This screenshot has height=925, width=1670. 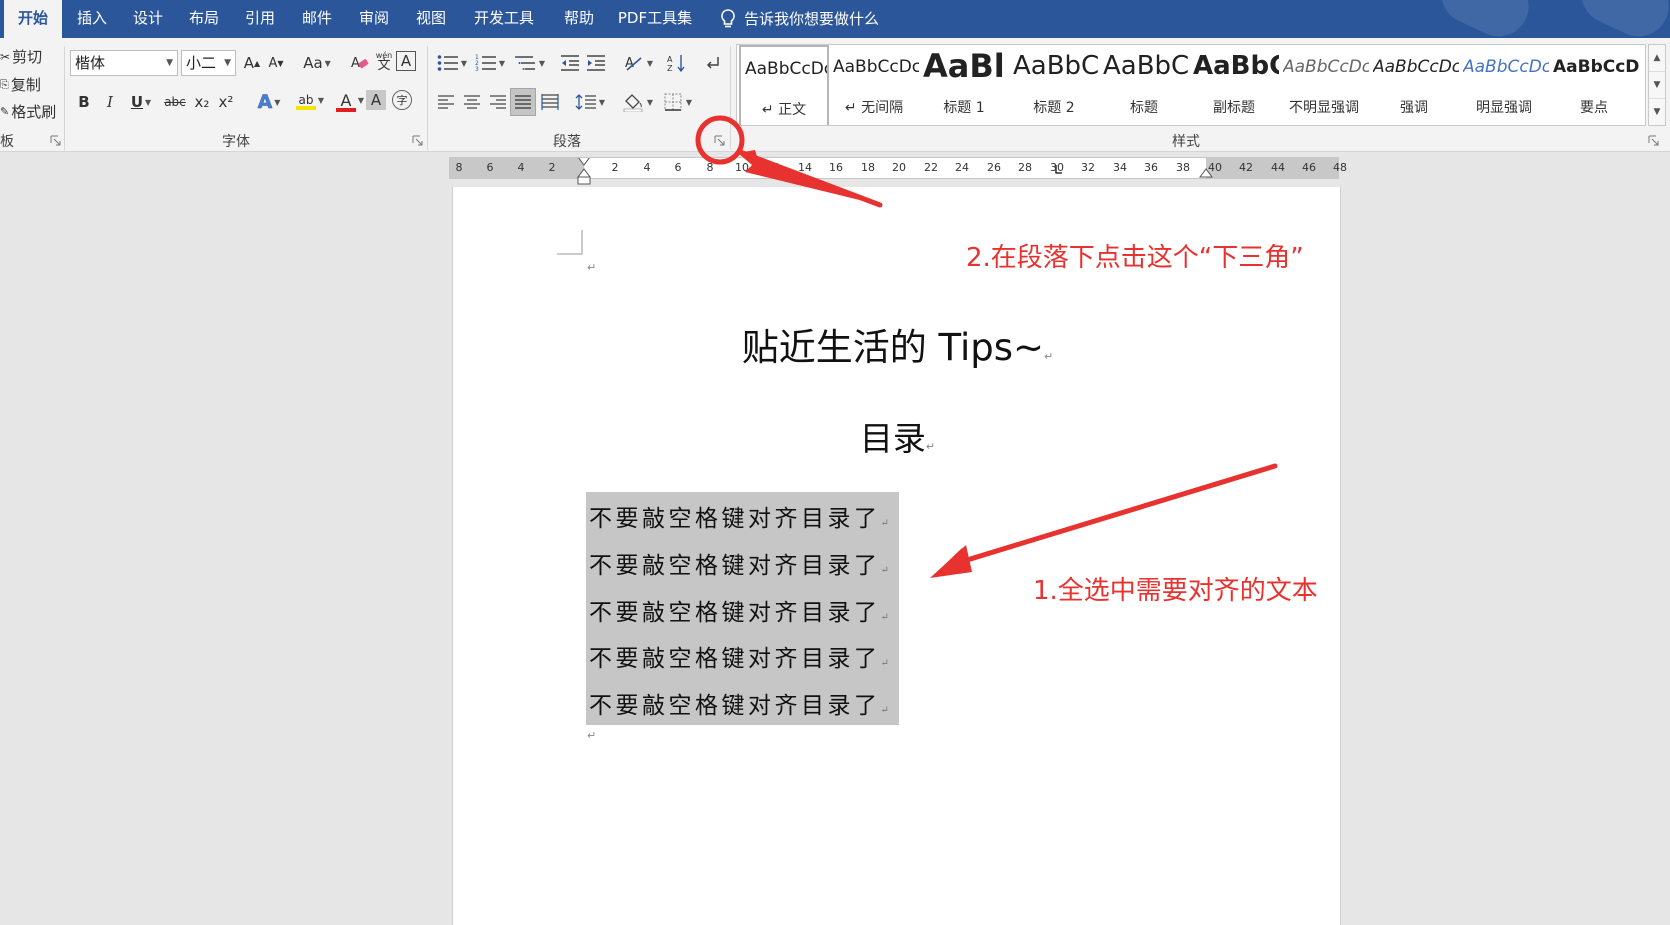 I want to click on show-hide-marks-button, so click(x=712, y=63).